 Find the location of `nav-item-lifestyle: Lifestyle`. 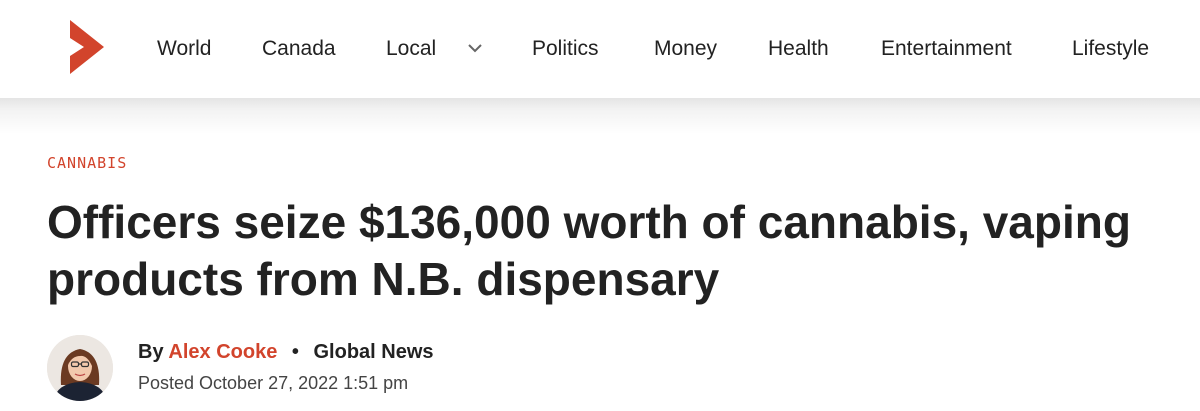

nav-item-lifestyle: Lifestyle is located at coordinates (1110, 49).